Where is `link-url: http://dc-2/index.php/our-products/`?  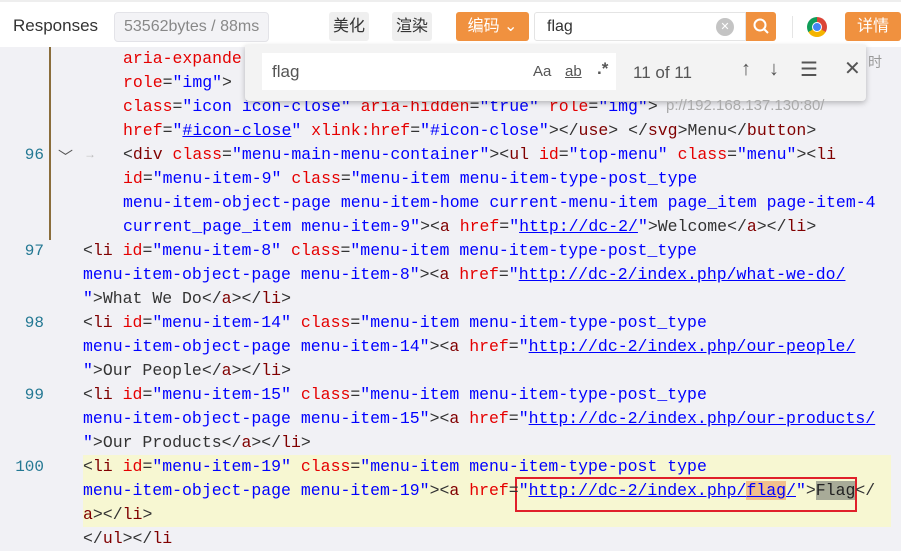 link-url: http://dc-2/index.php/our-products/ is located at coordinates (702, 418).